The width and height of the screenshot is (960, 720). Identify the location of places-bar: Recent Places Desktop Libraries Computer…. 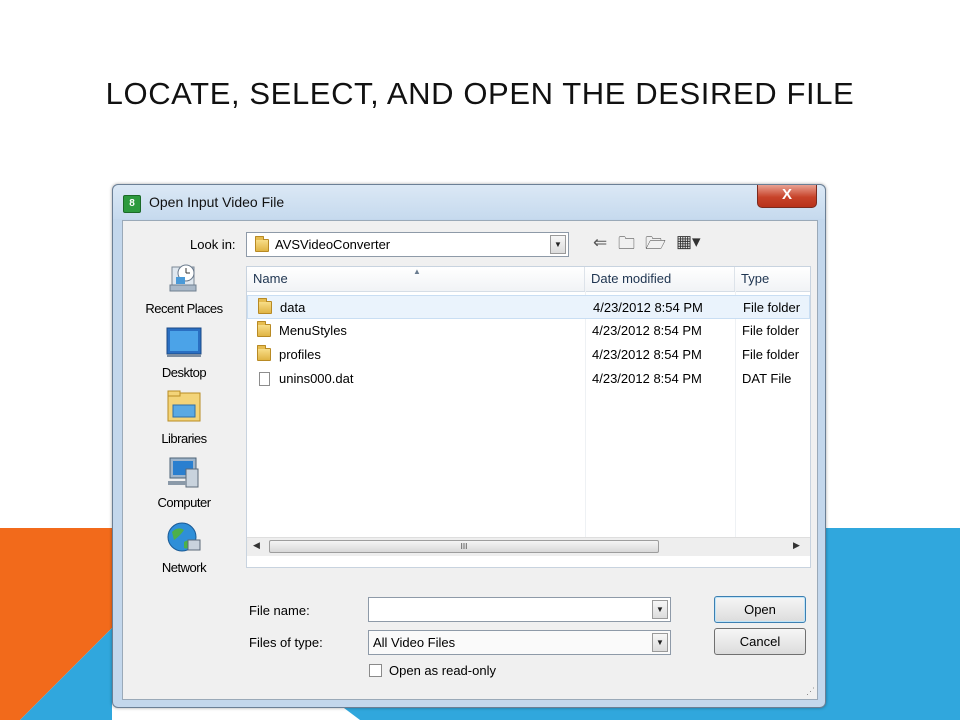
(184, 420).